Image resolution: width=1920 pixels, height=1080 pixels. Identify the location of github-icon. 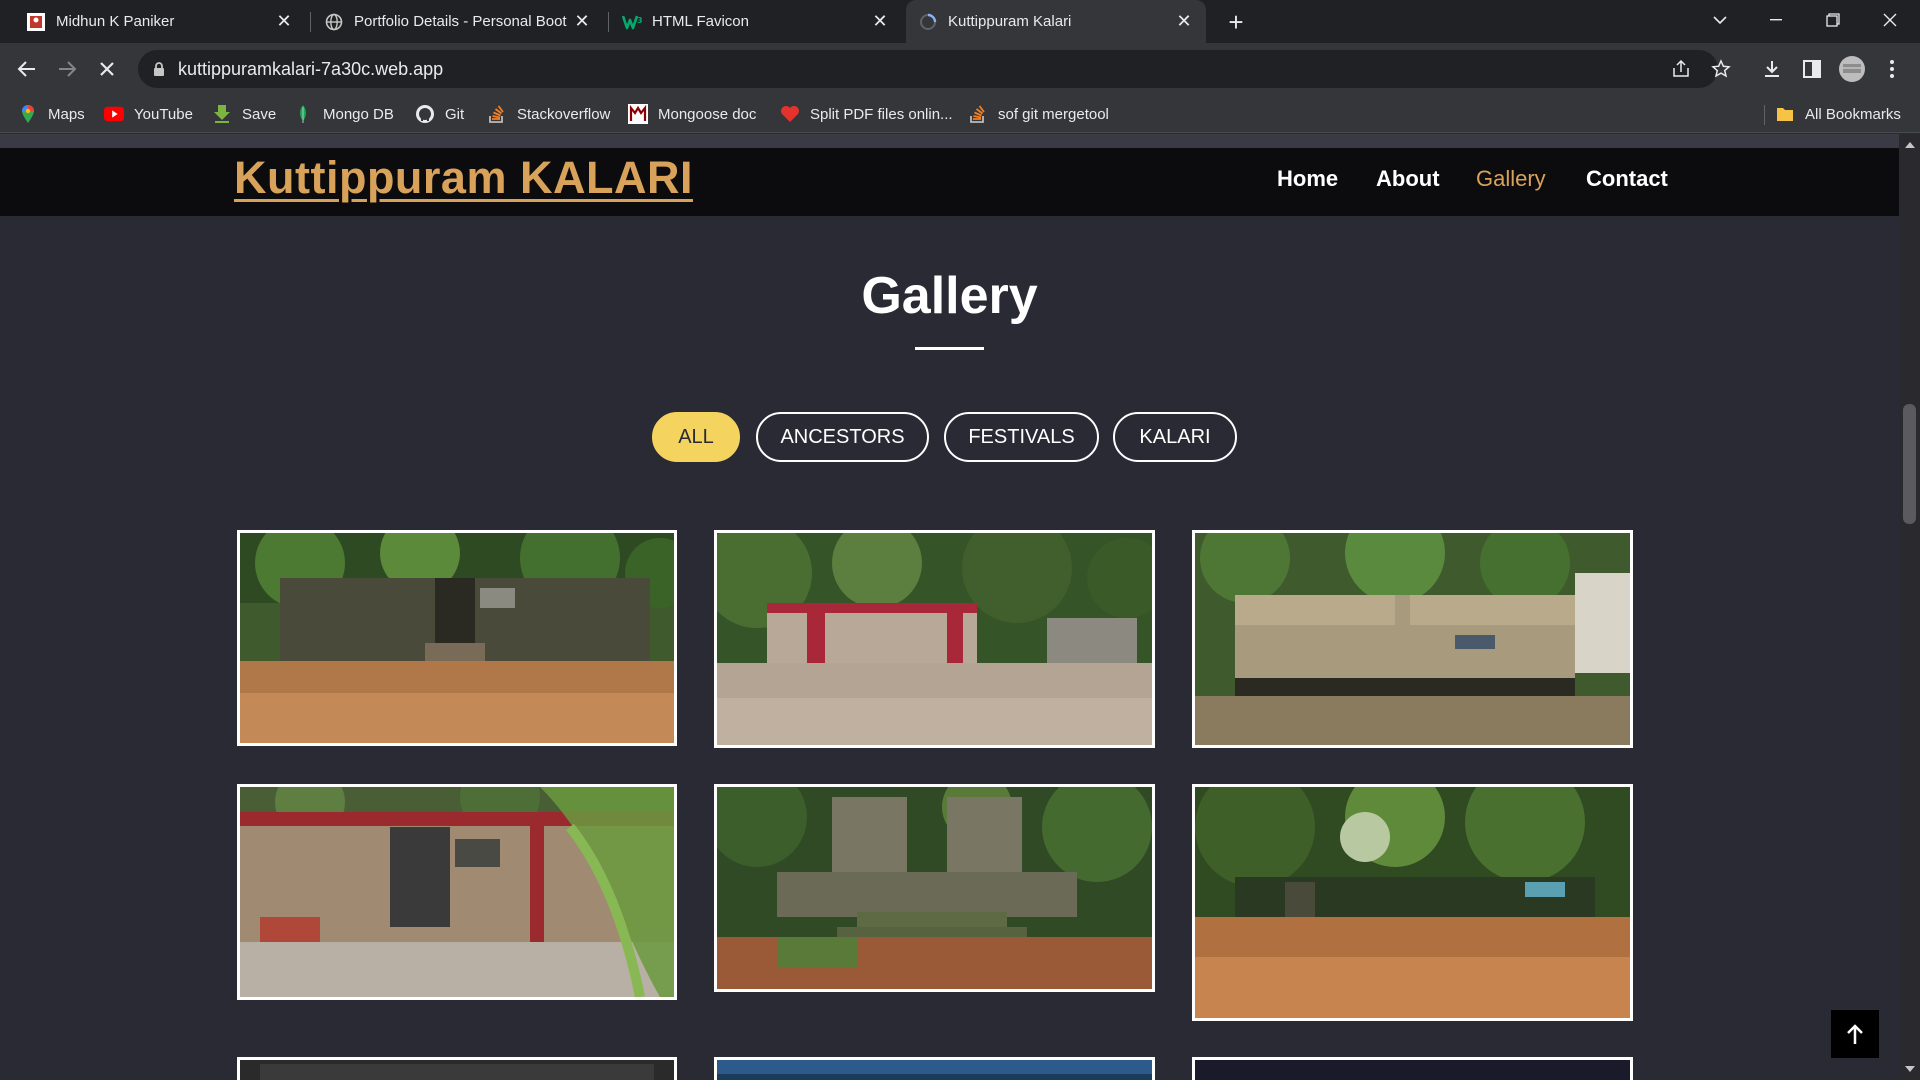
(425, 114).